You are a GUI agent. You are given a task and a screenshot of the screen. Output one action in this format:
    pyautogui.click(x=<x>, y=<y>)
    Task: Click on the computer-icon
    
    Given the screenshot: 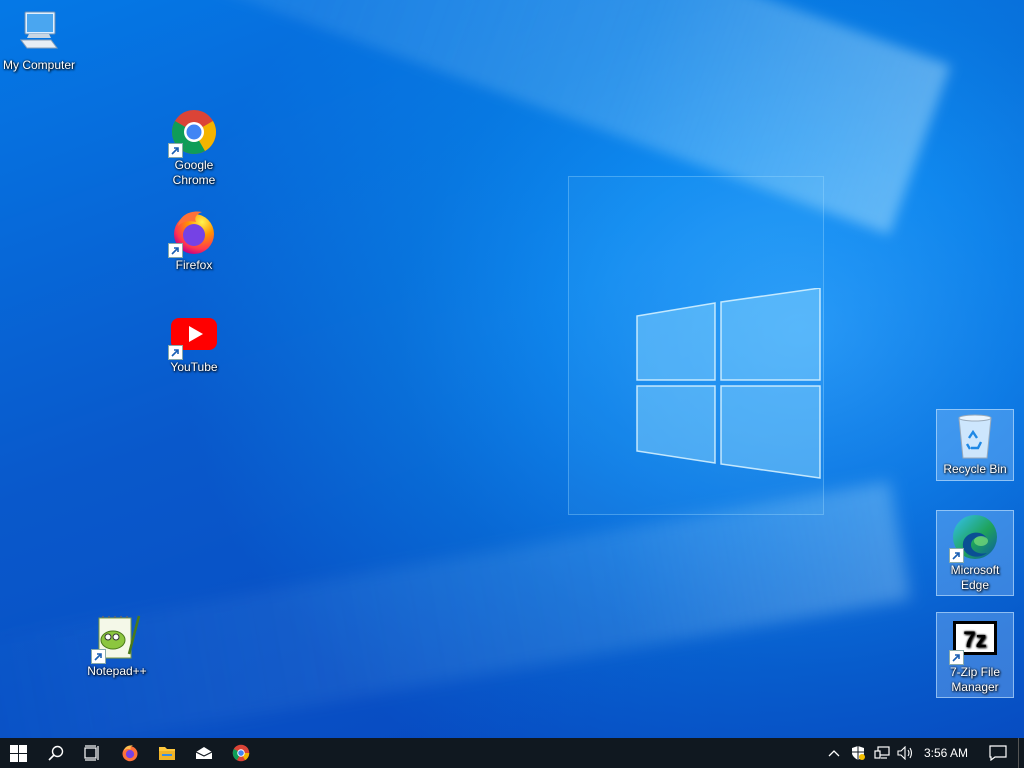 What is the action you would take?
    pyautogui.click(x=39, y=32)
    